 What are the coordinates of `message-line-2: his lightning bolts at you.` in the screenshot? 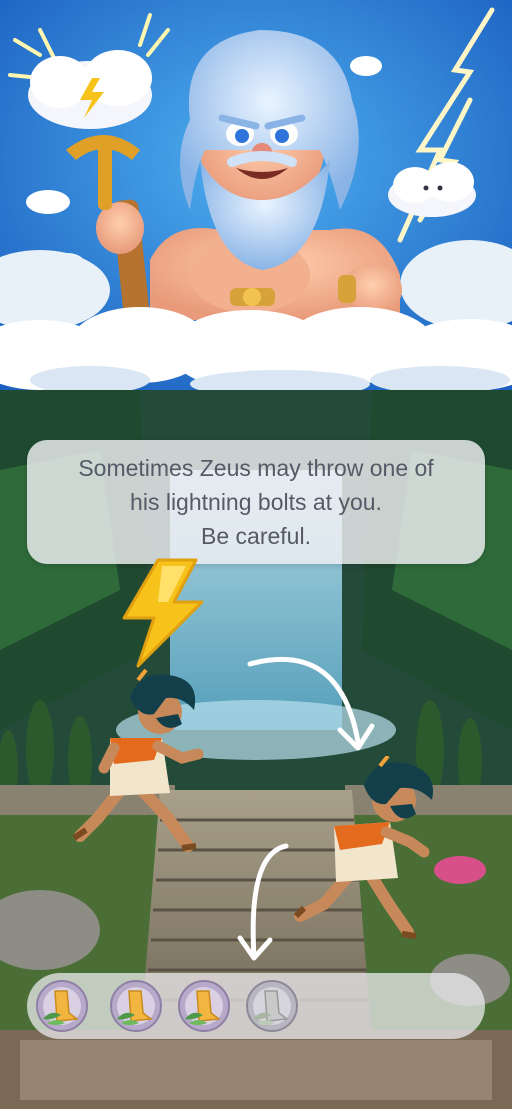 It's located at (256, 502).